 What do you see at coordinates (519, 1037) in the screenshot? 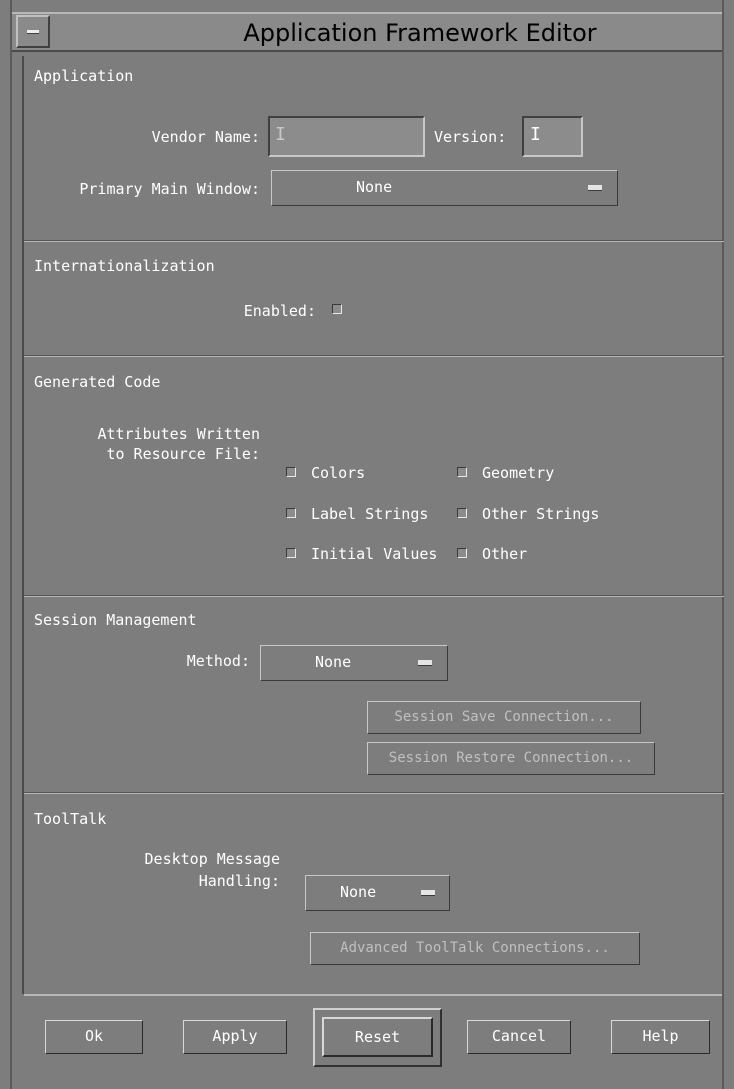
I see `cancel-button: Cancel` at bounding box center [519, 1037].